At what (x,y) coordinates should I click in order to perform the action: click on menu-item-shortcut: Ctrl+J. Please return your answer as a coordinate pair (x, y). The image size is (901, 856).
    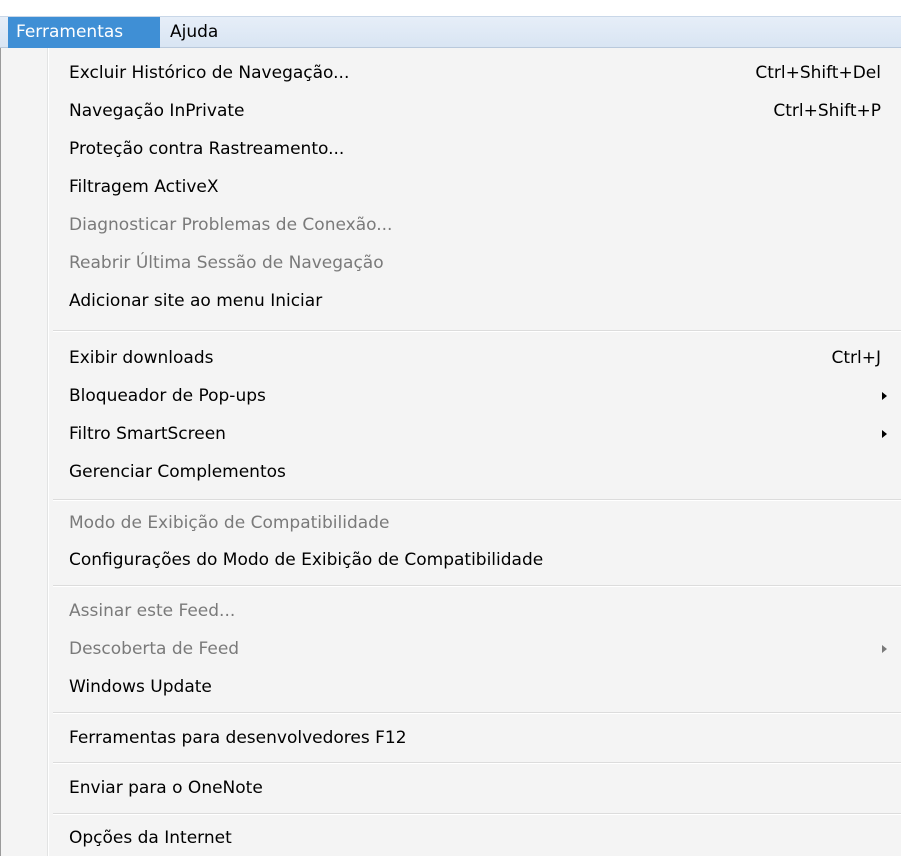
    Looking at the image, I should click on (856, 358).